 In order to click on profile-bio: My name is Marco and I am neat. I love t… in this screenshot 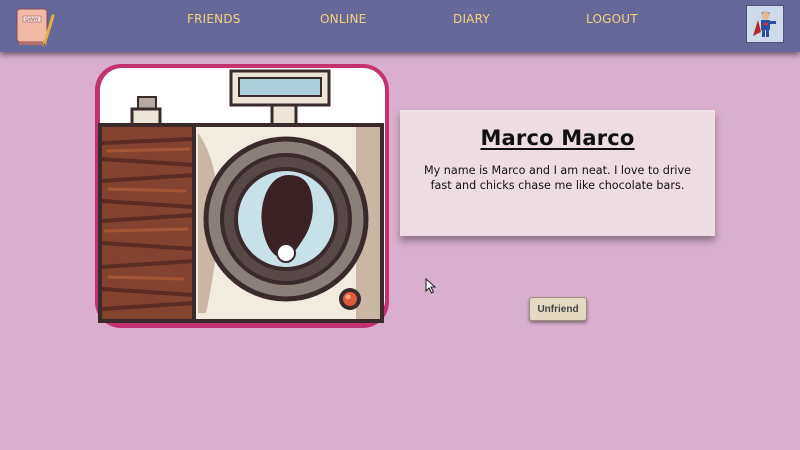, I will do `click(557, 178)`.